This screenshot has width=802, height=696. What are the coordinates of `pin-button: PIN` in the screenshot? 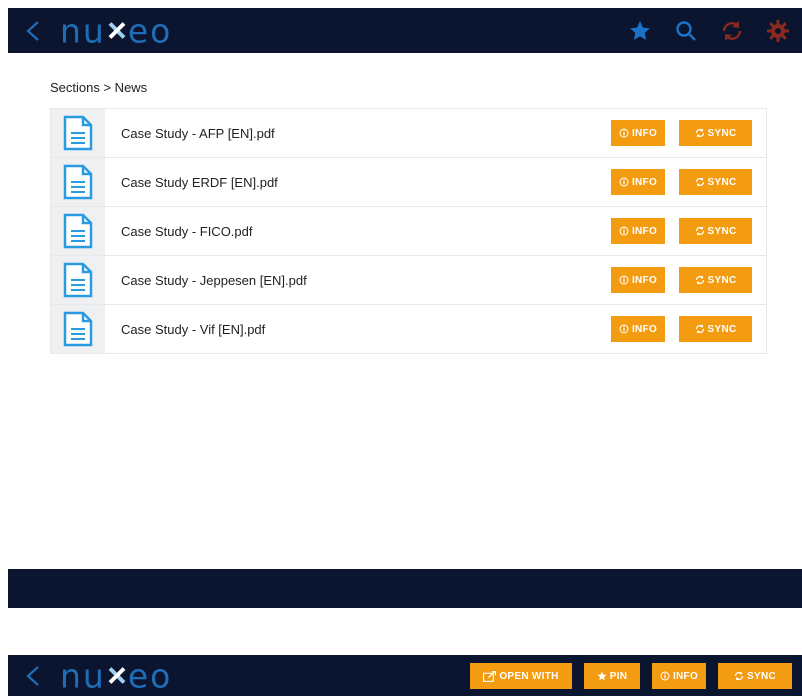 It's located at (612, 676).